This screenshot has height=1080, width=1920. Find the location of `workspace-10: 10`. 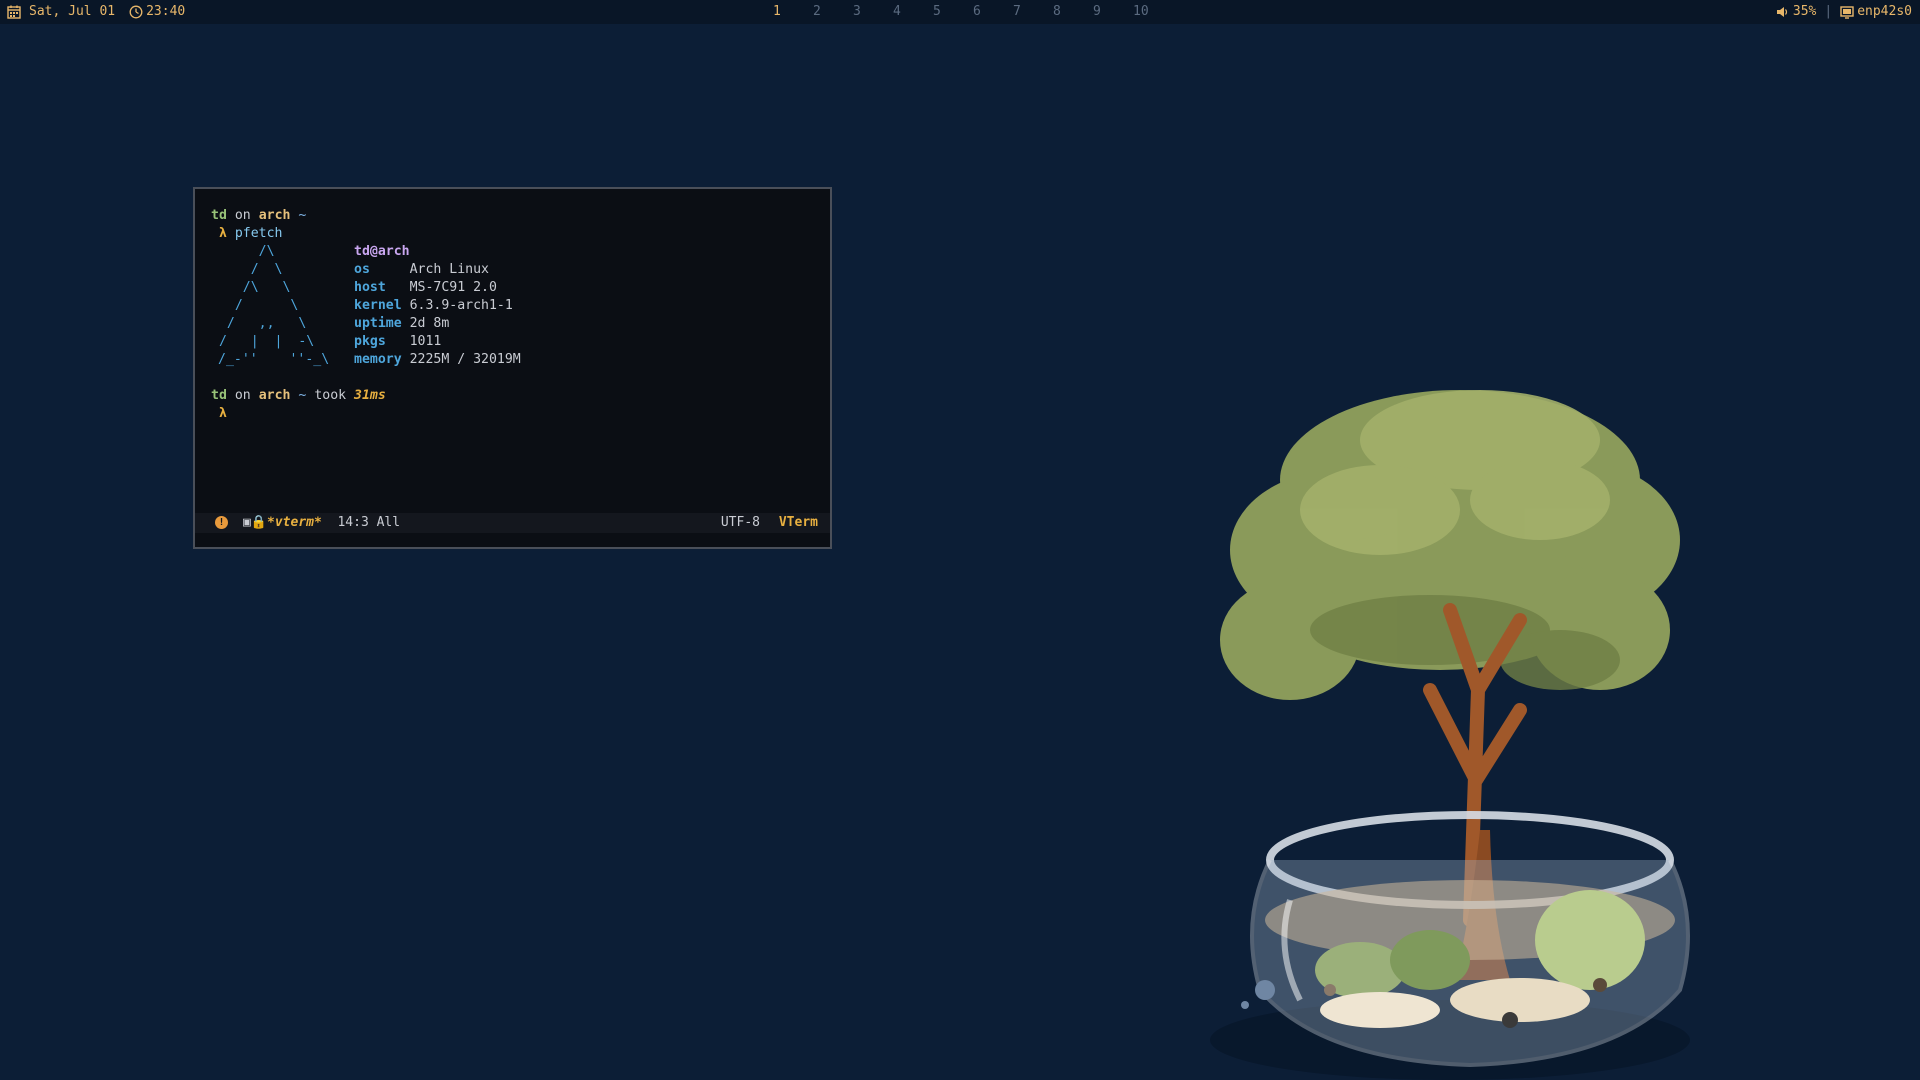

workspace-10: 10 is located at coordinates (1153, 11).